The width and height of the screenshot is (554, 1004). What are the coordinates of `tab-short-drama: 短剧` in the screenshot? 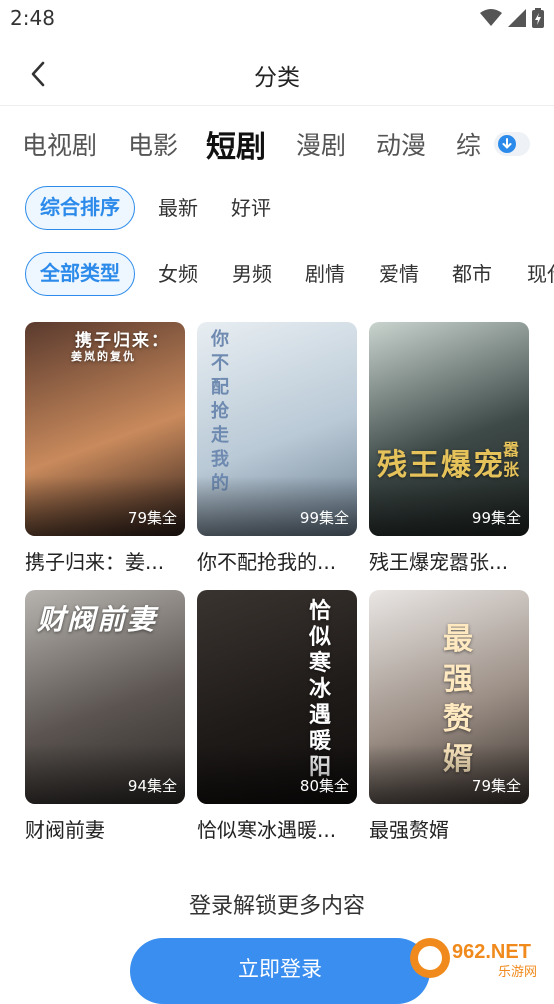 It's located at (236, 144).